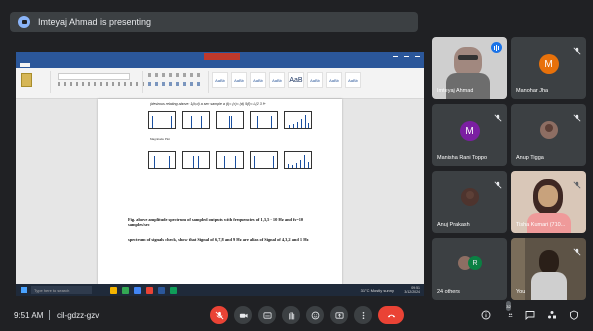 The image size is (593, 331). Describe the element at coordinates (94, 76) in the screenshot. I see `font-selector` at that location.